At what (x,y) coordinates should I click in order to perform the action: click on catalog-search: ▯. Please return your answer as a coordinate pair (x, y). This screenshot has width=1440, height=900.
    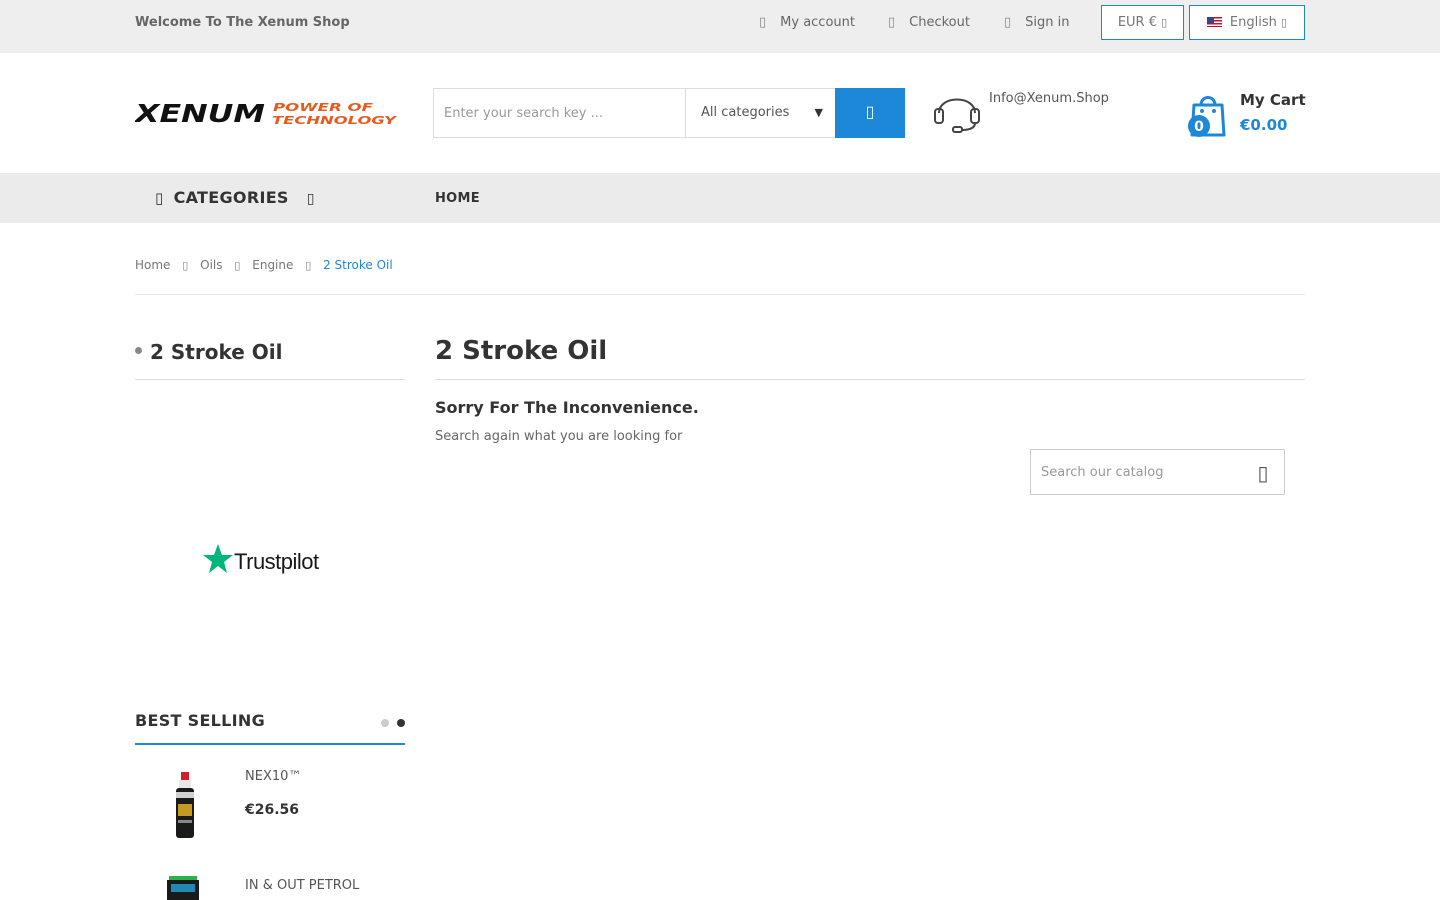
    Looking at the image, I should click on (1157, 472).